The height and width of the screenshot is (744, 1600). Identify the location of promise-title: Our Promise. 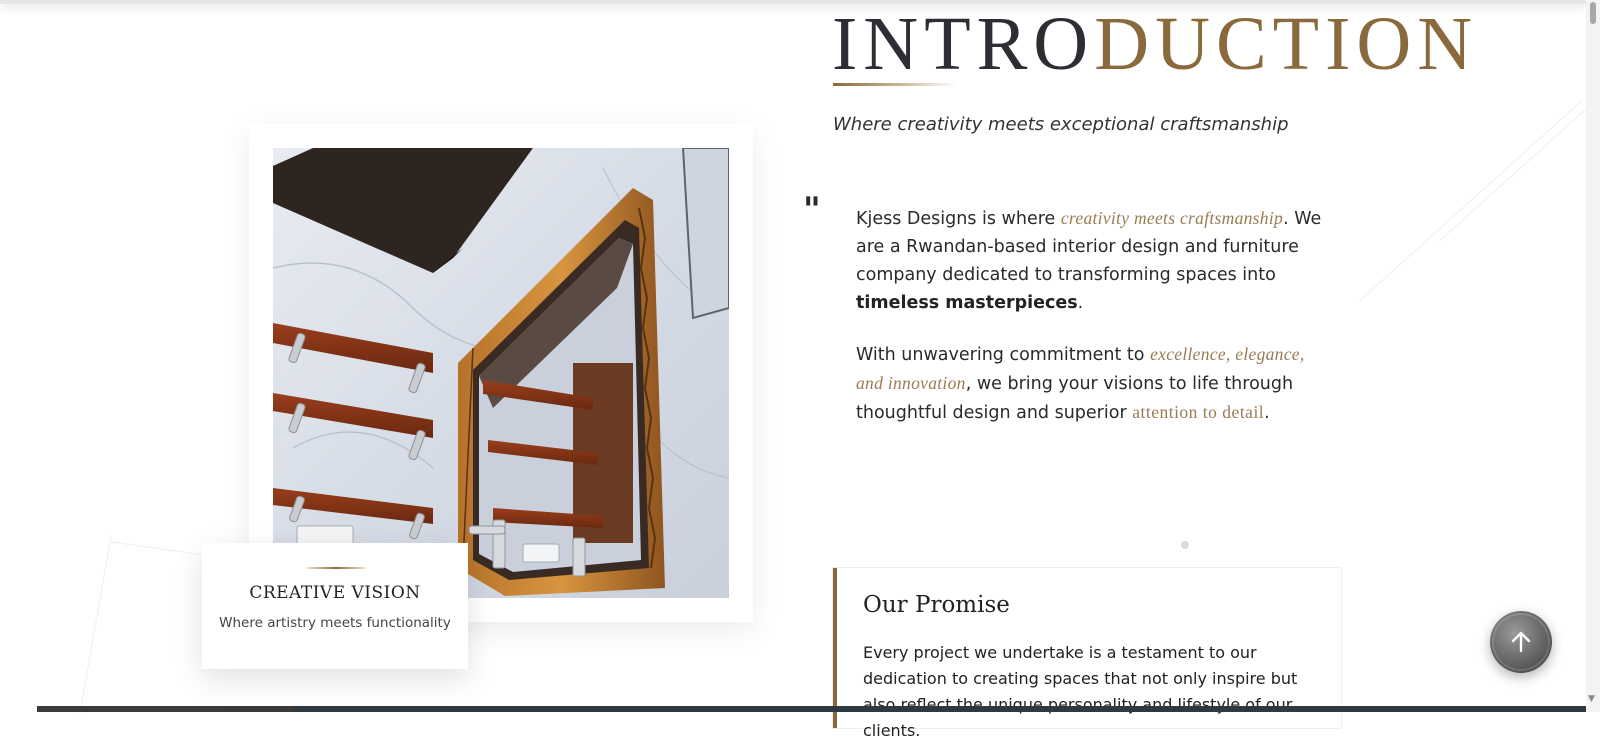
(936, 605).